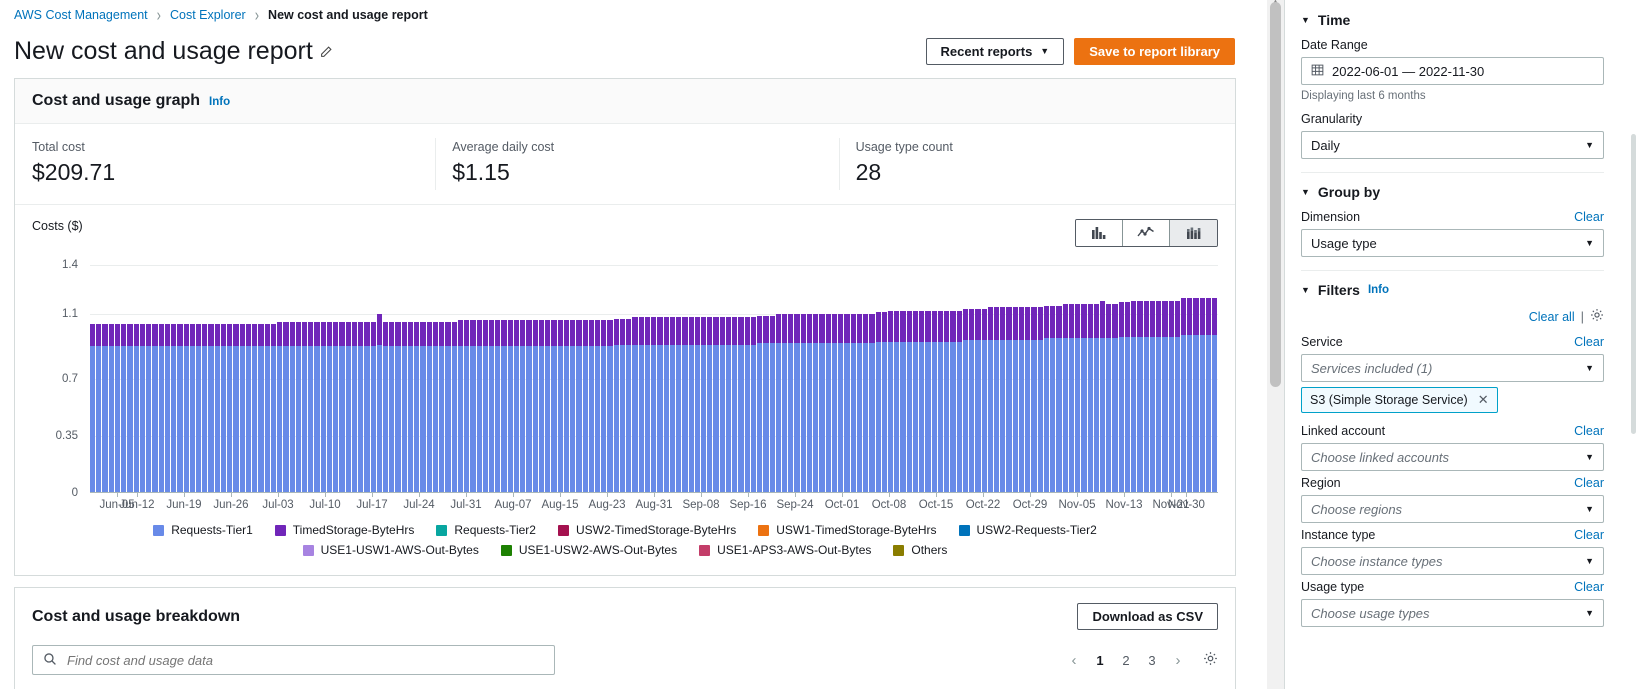  I want to click on pagination-page-1: 1, so click(1100, 660).